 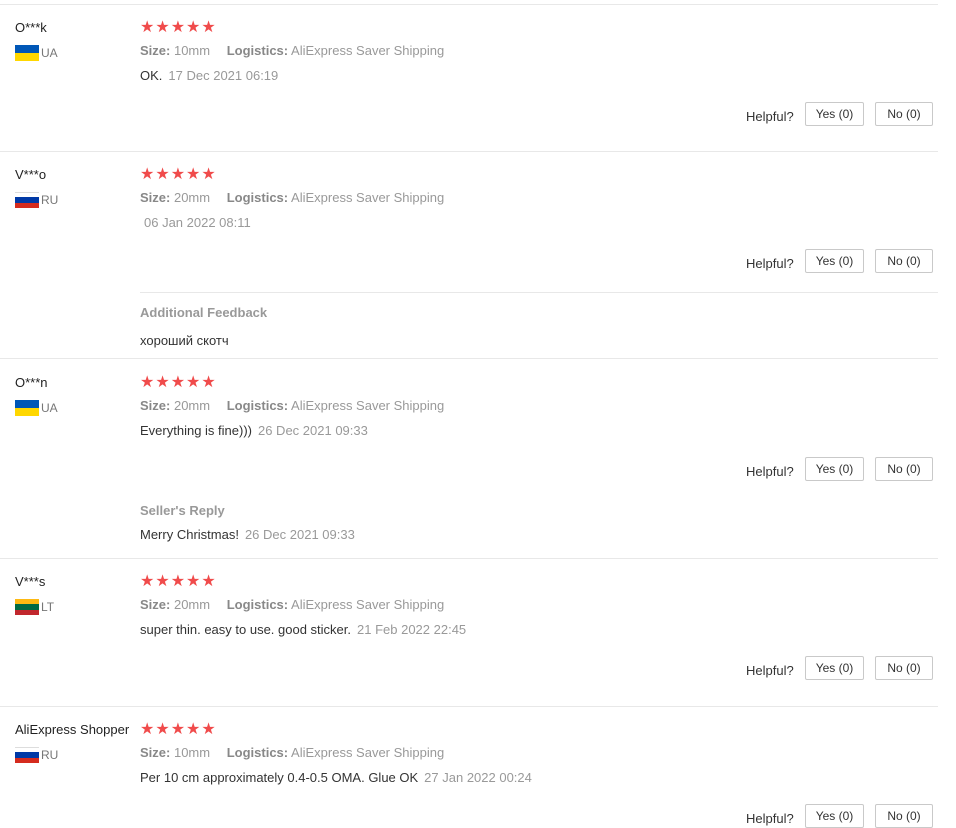 What do you see at coordinates (539, 292) in the screenshot?
I see `additional-feedback-divider` at bounding box center [539, 292].